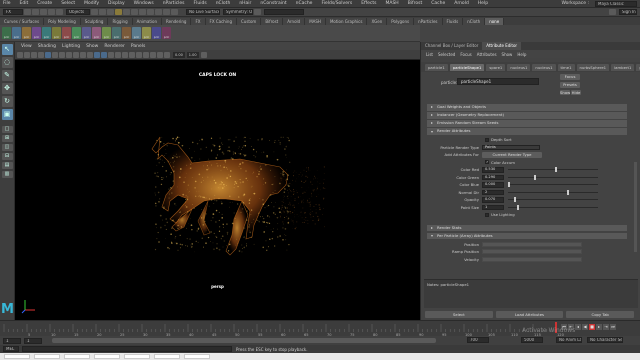 Image resolution: width=640 pixels, height=360 pixels. I want to click on menu-arnold: Arnold, so click(461, 3).